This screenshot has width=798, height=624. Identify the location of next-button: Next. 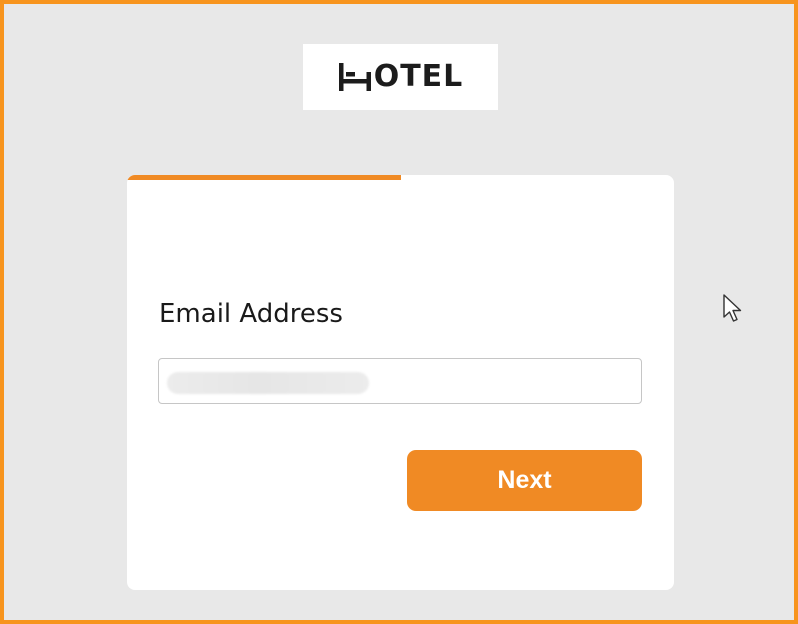
(524, 480).